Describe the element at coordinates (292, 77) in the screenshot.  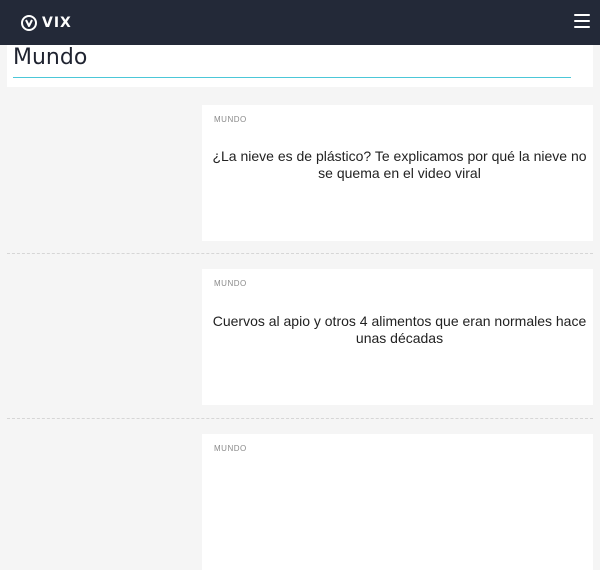
I see `section-underline` at that location.